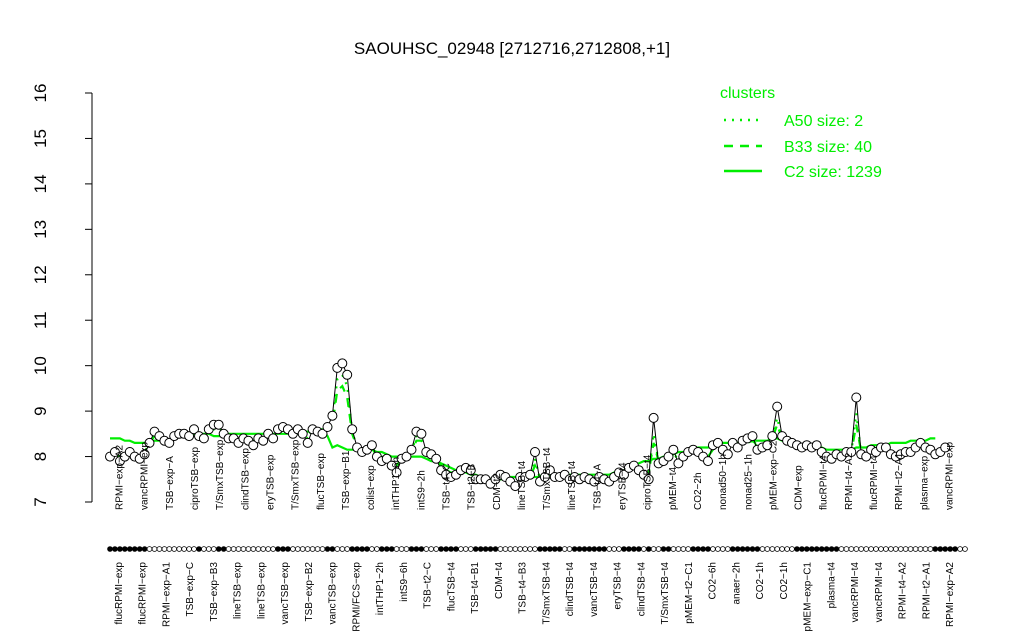 This screenshot has height=640, width=1024. I want to click on x-tick-label-bottom: vancTSB−exp, so click(333, 593).